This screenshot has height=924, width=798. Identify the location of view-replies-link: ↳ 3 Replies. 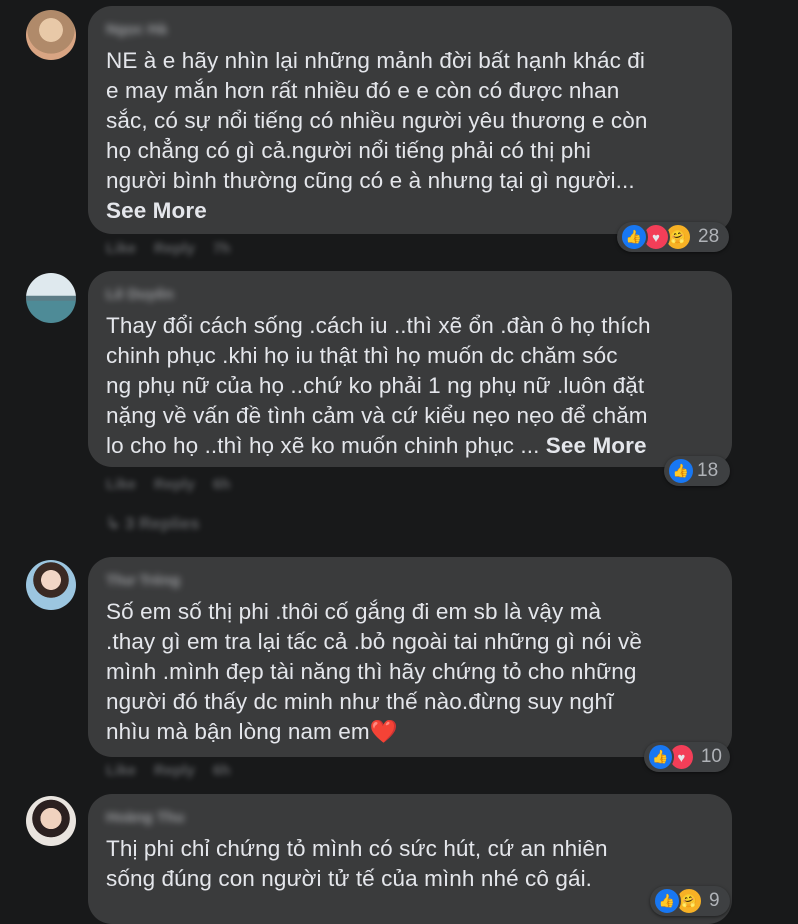
(153, 524).